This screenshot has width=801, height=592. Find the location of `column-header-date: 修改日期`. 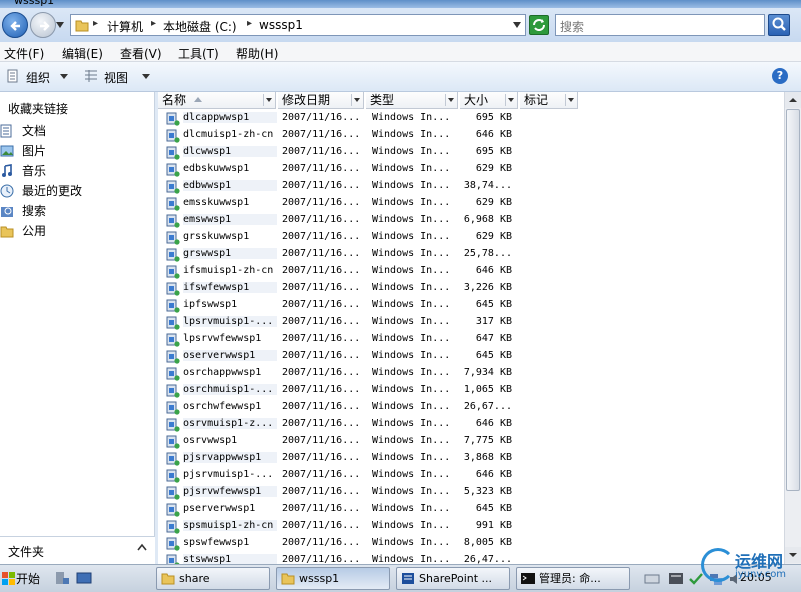

column-header-date: 修改日期 is located at coordinates (321, 100).